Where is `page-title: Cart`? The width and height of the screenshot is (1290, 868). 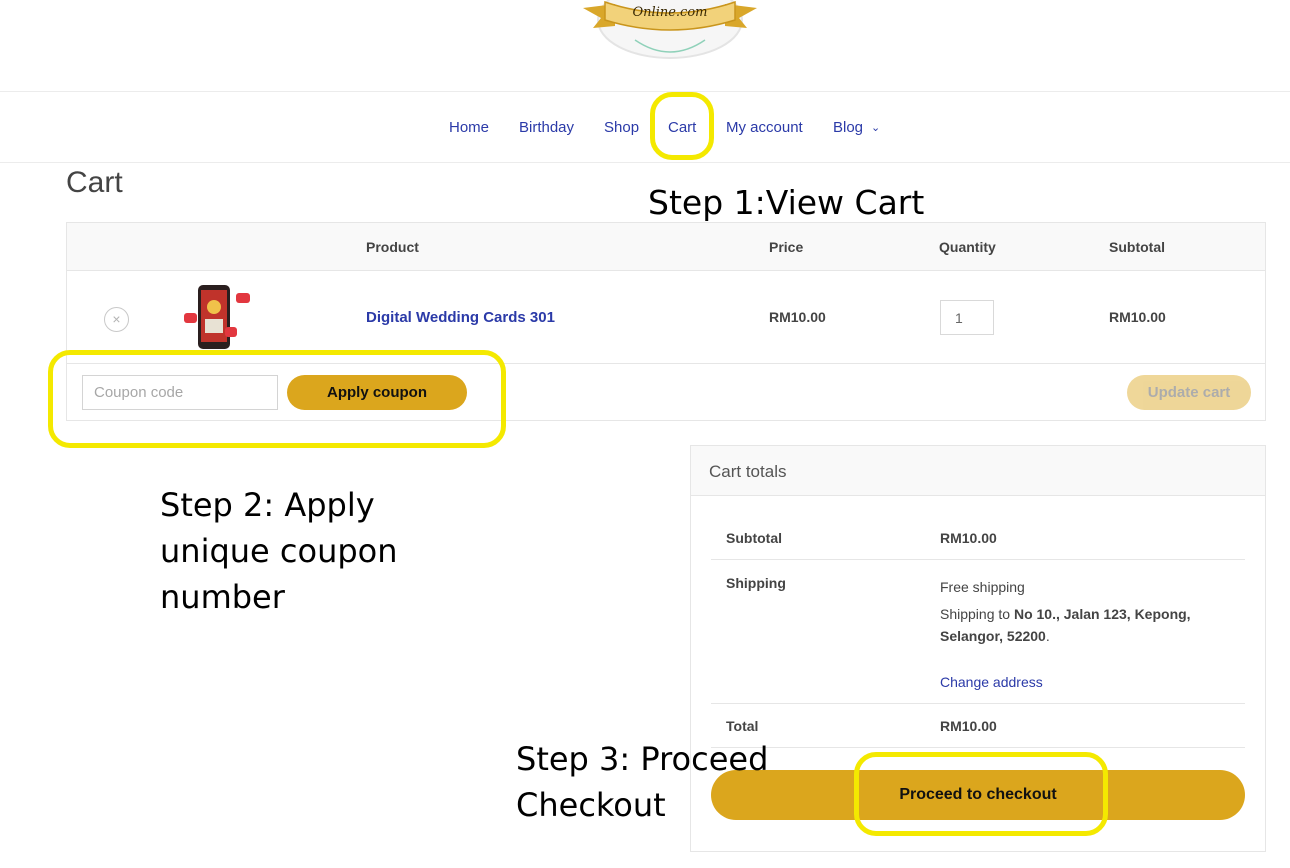 page-title: Cart is located at coordinates (94, 182).